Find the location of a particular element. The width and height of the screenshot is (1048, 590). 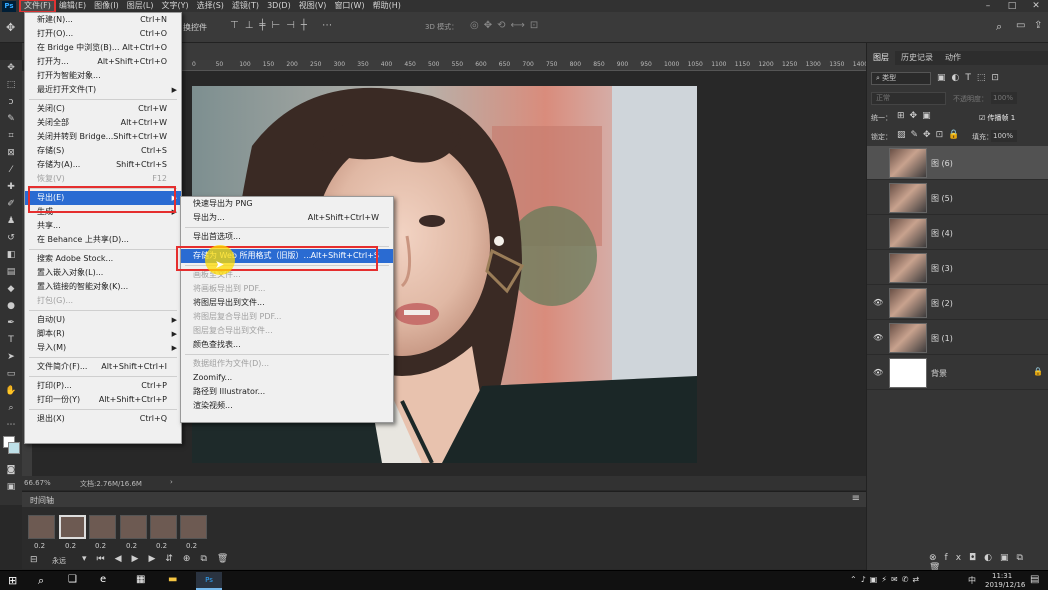

tray-icons: ⌃♪▣⚡✉✆⇄ is located at coordinates (886, 579).